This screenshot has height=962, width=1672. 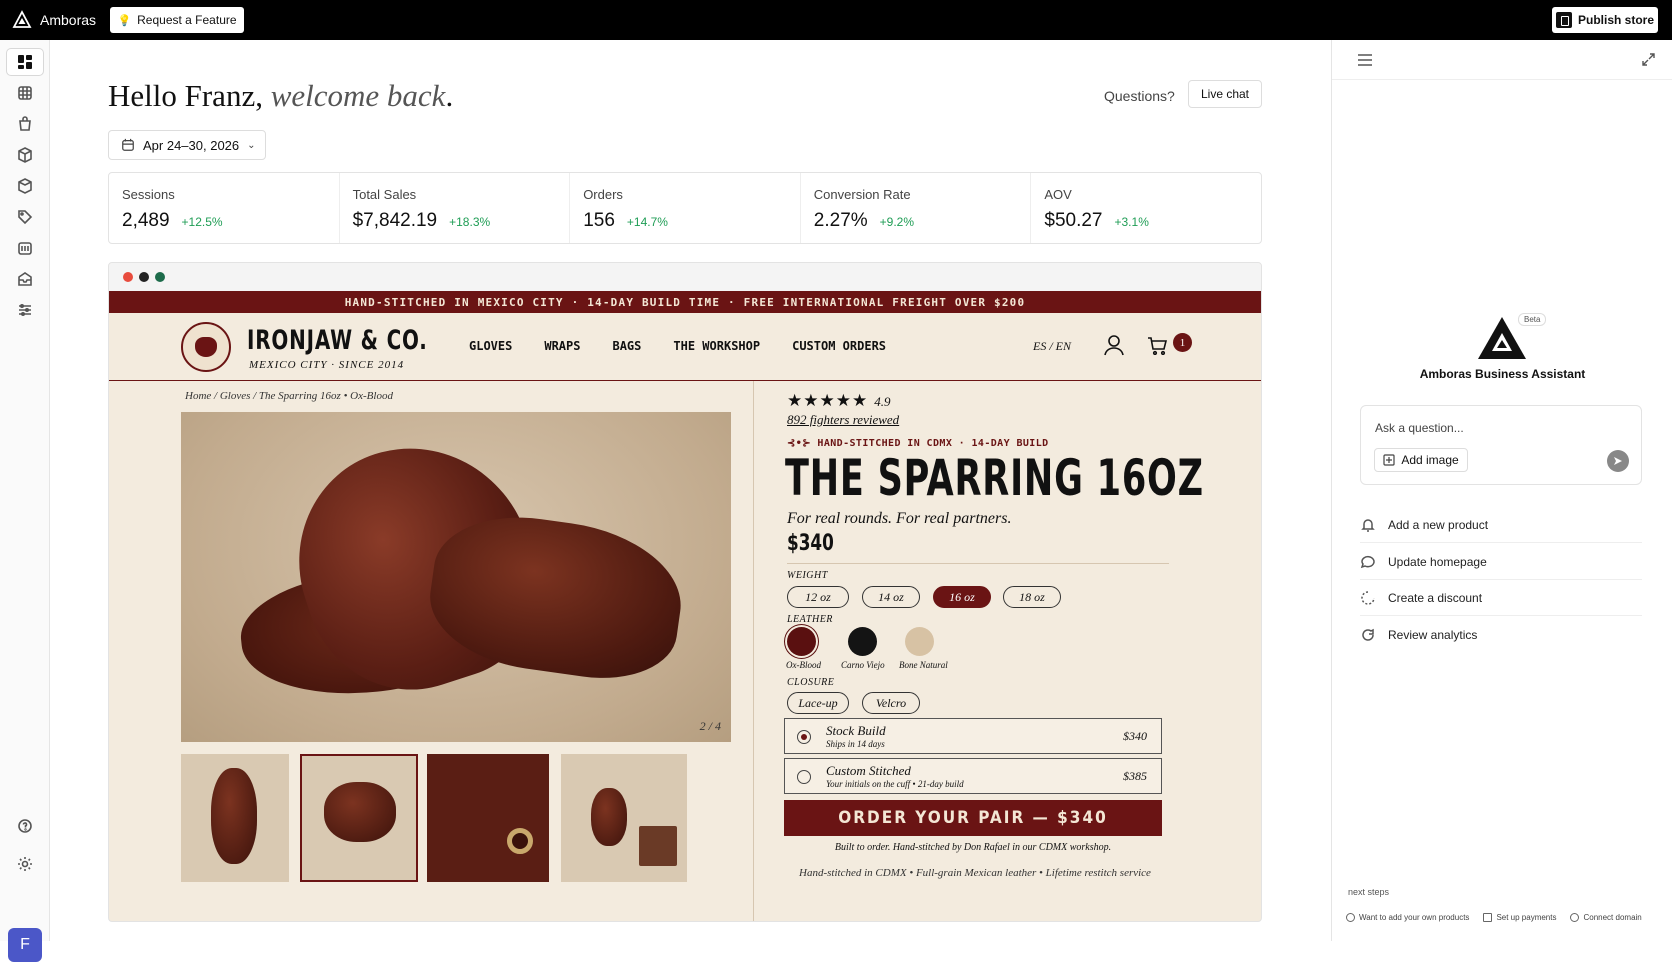 What do you see at coordinates (810, 543) in the screenshot?
I see `product-price: $340` at bounding box center [810, 543].